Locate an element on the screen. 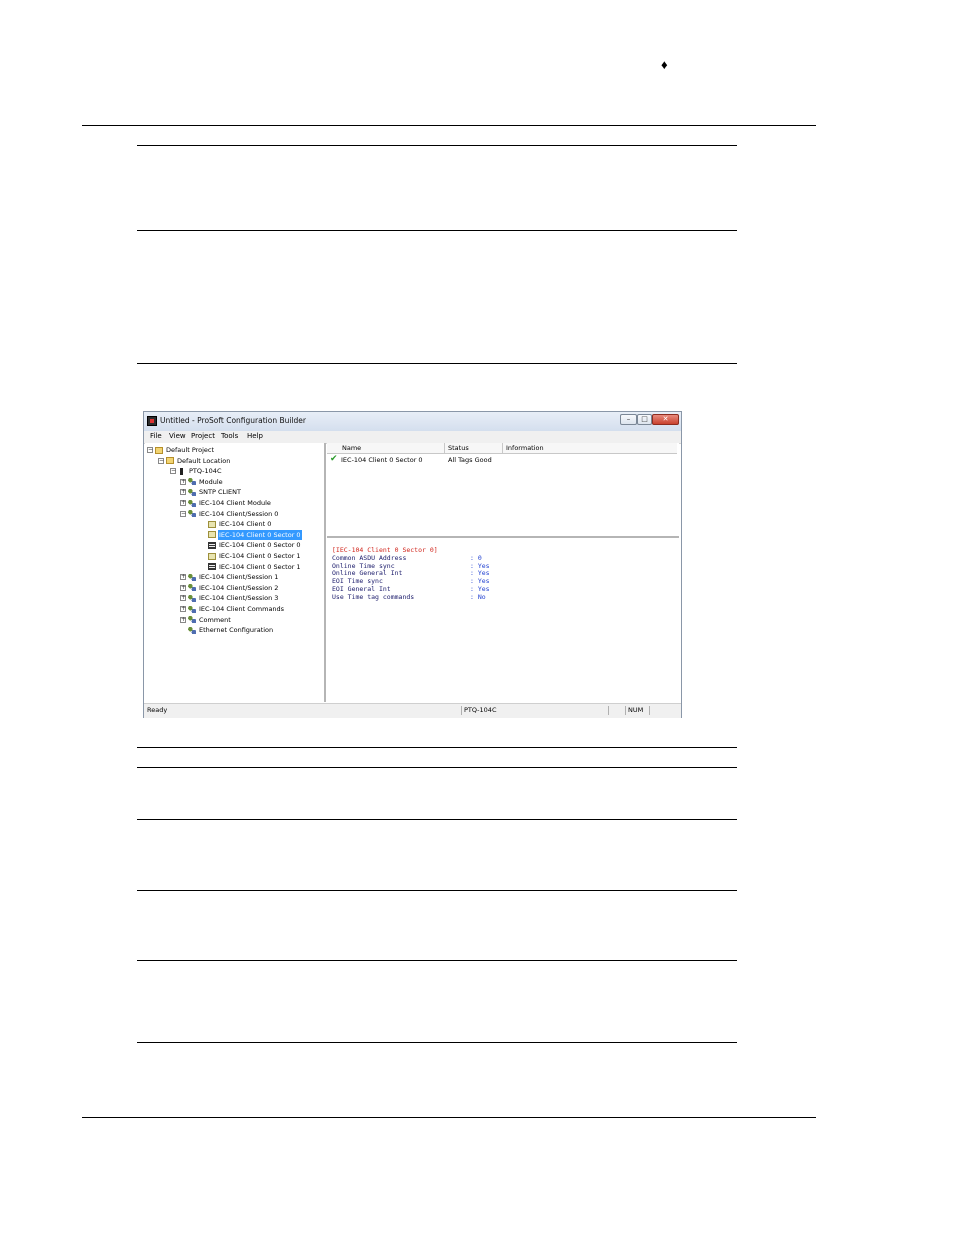 The image size is (954, 1235). tree-node: − PTQ-104C is located at coordinates (196, 471).